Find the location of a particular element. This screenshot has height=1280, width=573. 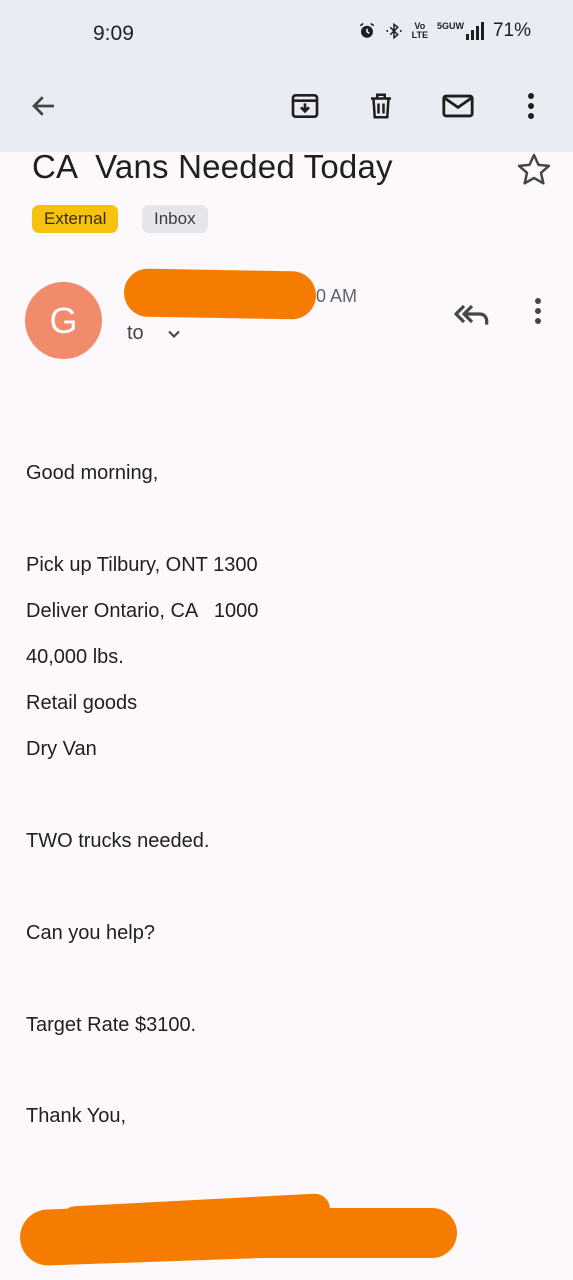

chevron-down-icon is located at coordinates (174, 334).